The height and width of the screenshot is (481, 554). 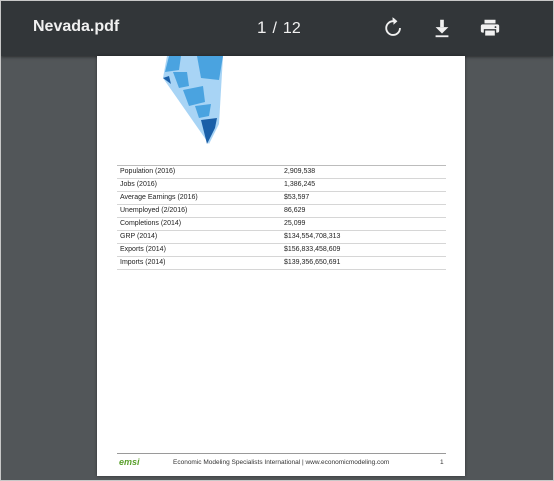 I want to click on table-row: Average Earnings (2016) $53,597, so click(x=281, y=198).